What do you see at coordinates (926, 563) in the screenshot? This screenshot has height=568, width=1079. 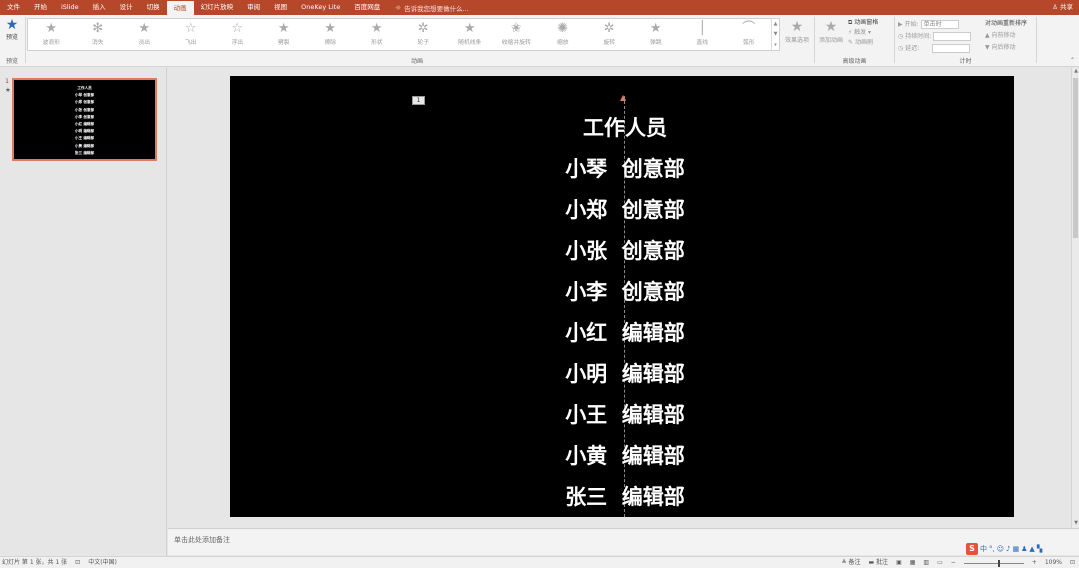 I see `reading-view-icon: ▥` at bounding box center [926, 563].